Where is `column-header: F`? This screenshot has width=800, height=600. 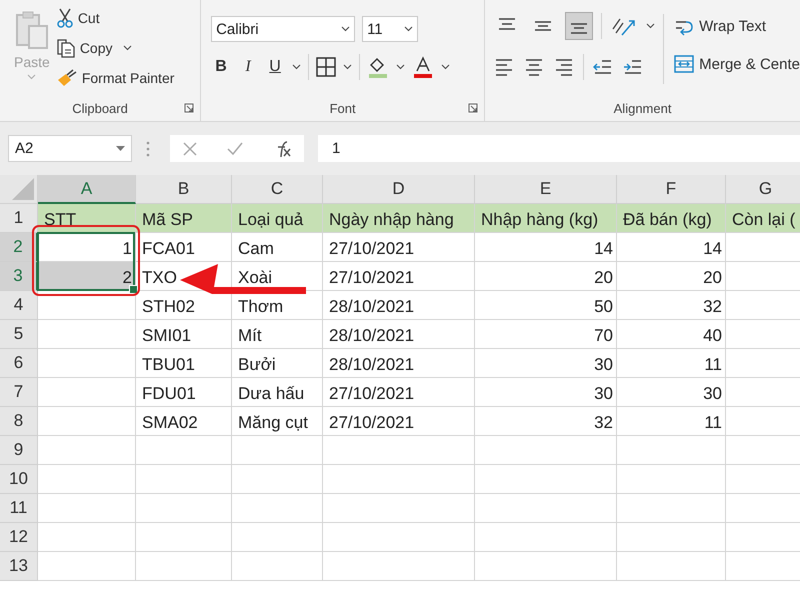 column-header: F is located at coordinates (671, 189).